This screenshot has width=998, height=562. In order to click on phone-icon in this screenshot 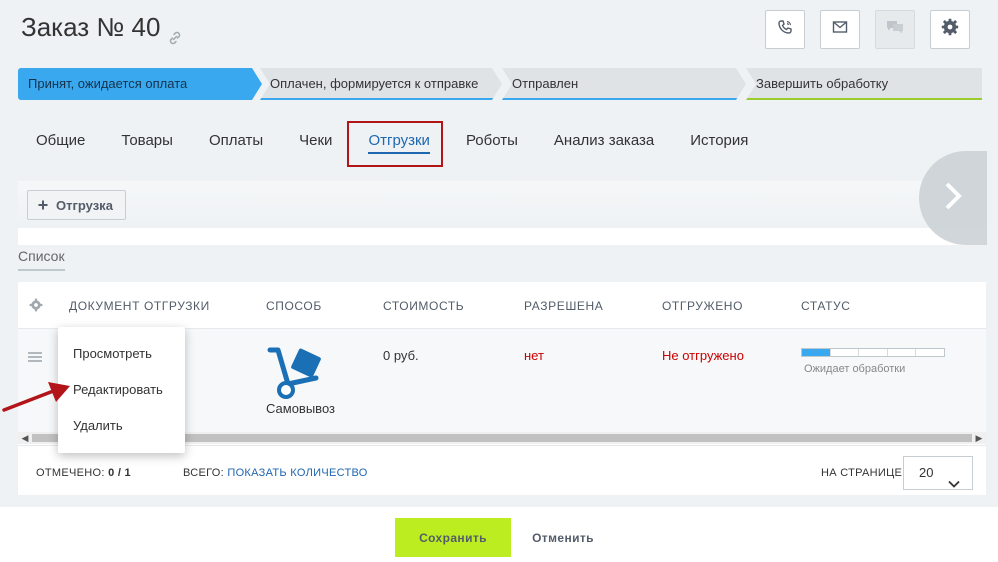, I will do `click(785, 29)`.